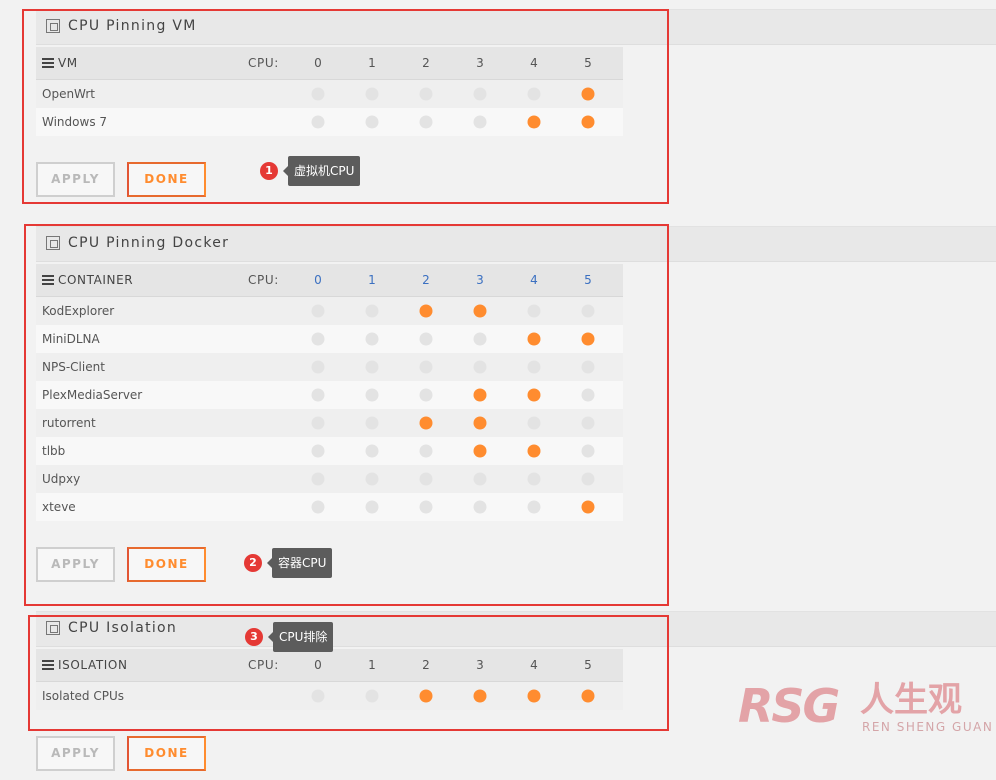  I want to click on isolation-highlight-frame, so click(348, 673).